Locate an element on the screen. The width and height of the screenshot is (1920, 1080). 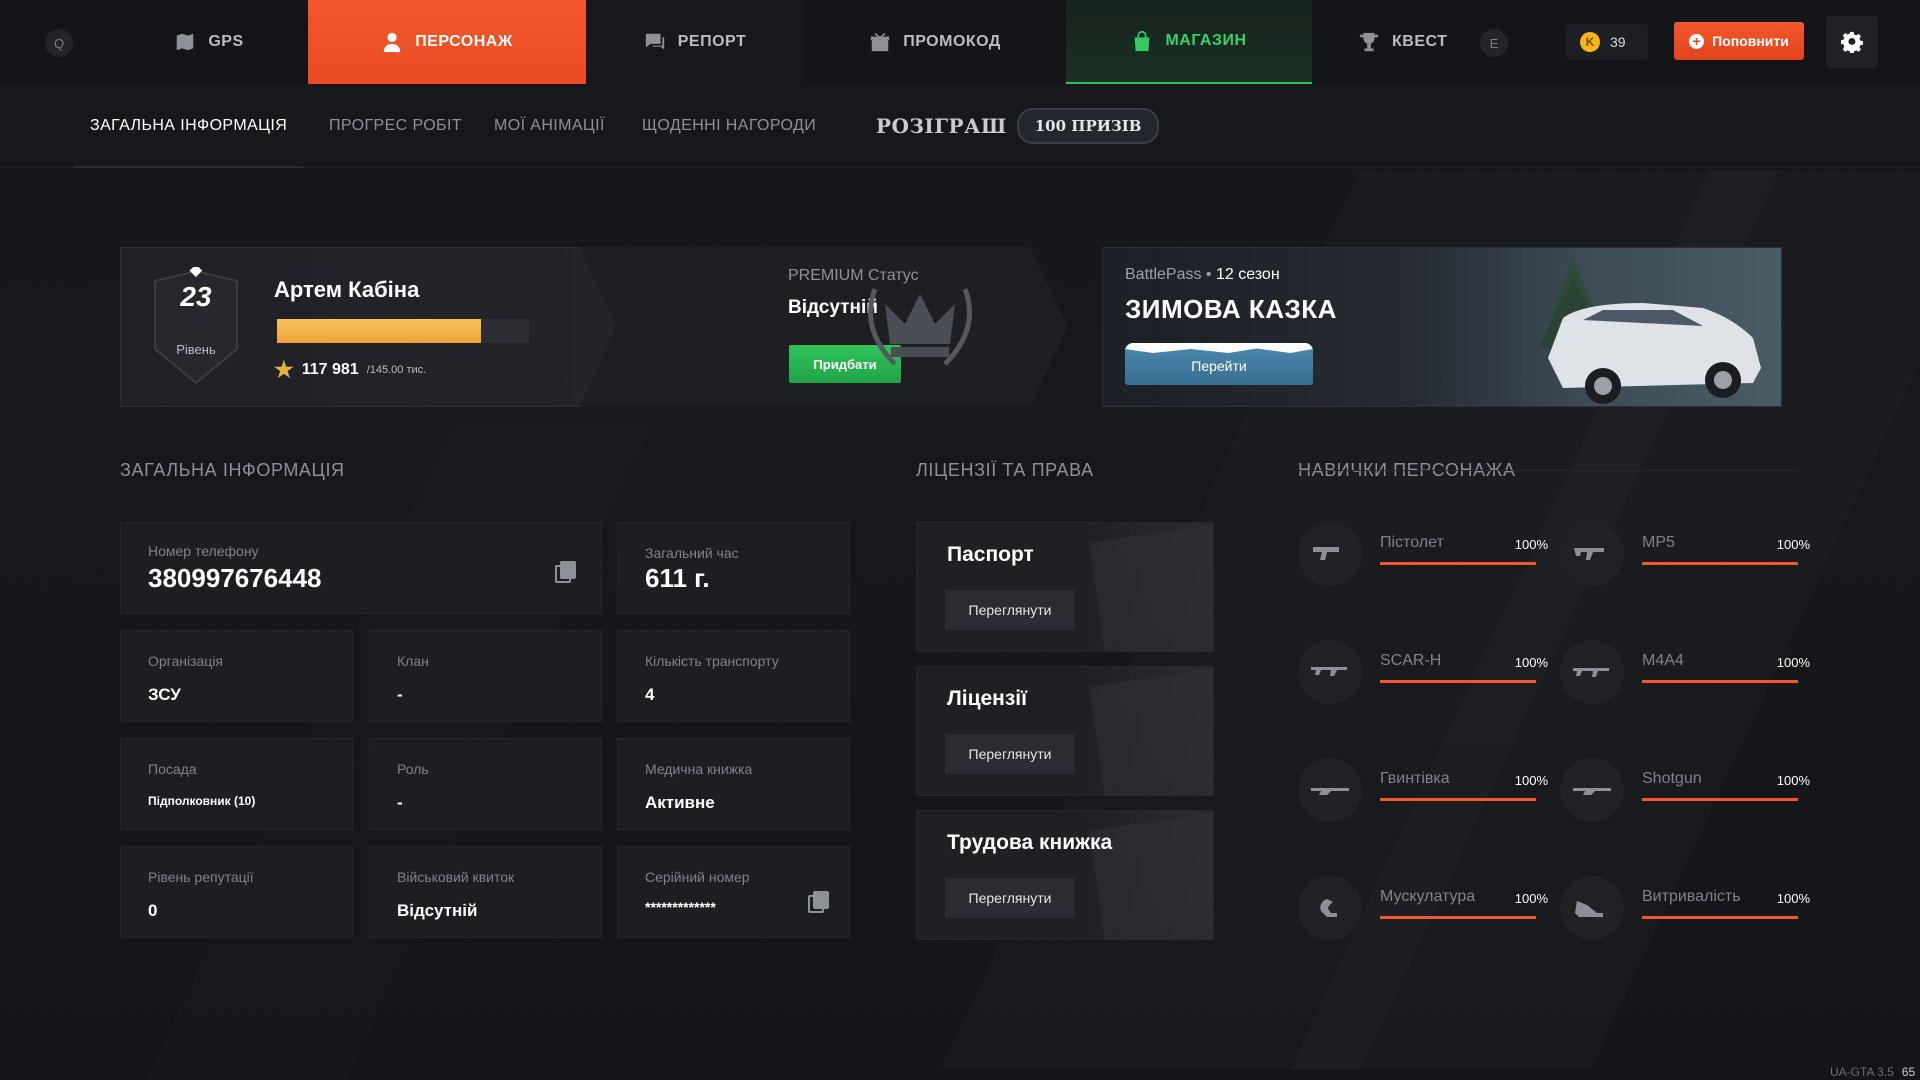
tab-quest: КВЕСТ is located at coordinates (1410, 42).